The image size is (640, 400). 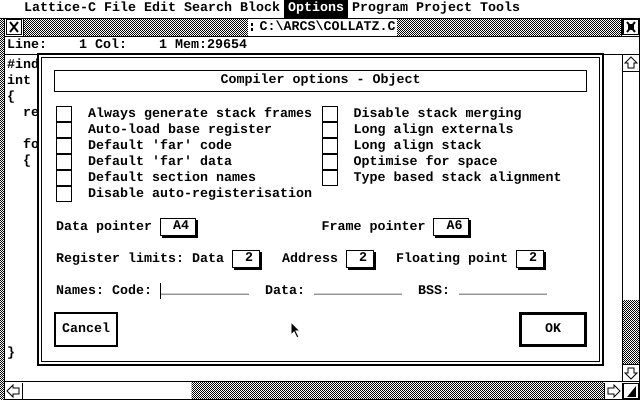 I want to click on fuller-icon, so click(x=630, y=27).